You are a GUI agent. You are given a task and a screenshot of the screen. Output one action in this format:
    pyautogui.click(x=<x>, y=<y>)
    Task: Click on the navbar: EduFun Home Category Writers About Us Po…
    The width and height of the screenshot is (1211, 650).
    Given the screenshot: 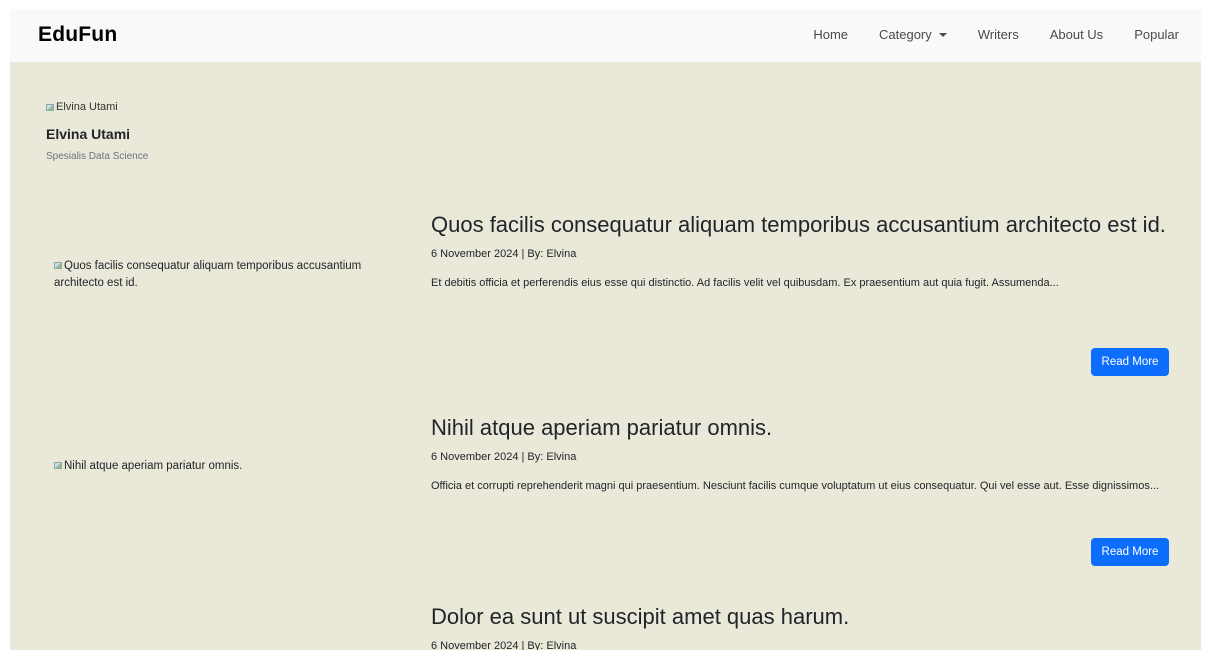 What is the action you would take?
    pyautogui.click(x=605, y=35)
    